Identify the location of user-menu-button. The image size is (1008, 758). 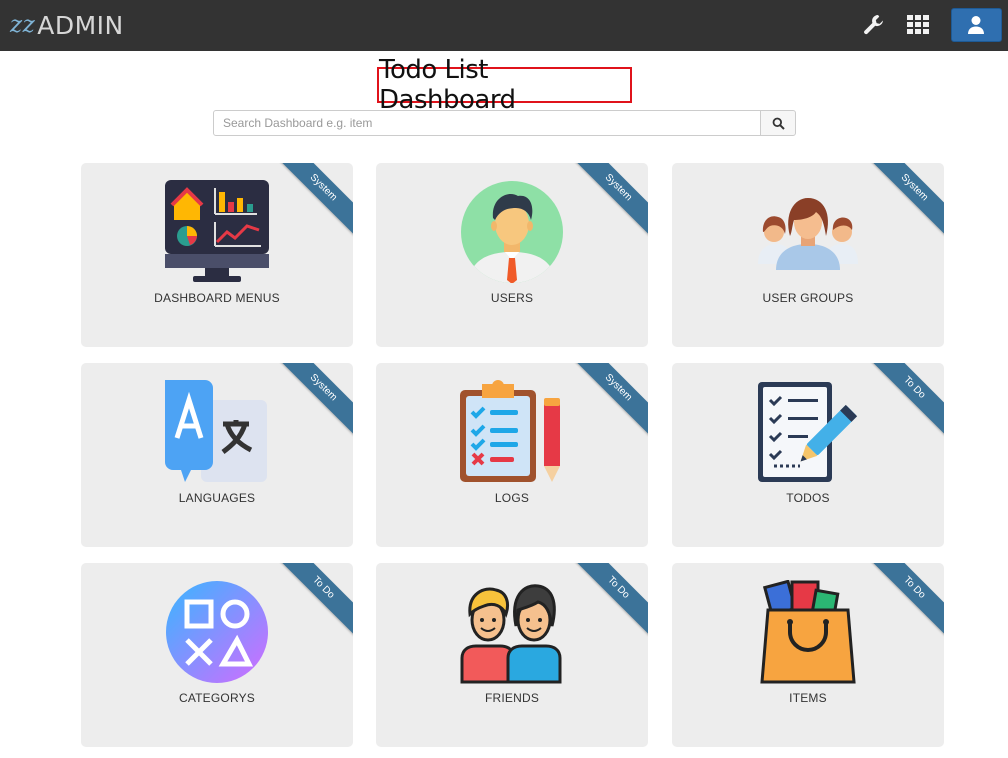
(976, 25).